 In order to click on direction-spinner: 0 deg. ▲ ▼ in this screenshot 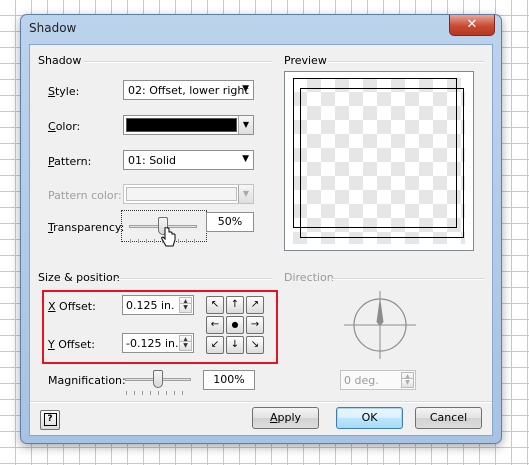, I will do `click(378, 380)`.